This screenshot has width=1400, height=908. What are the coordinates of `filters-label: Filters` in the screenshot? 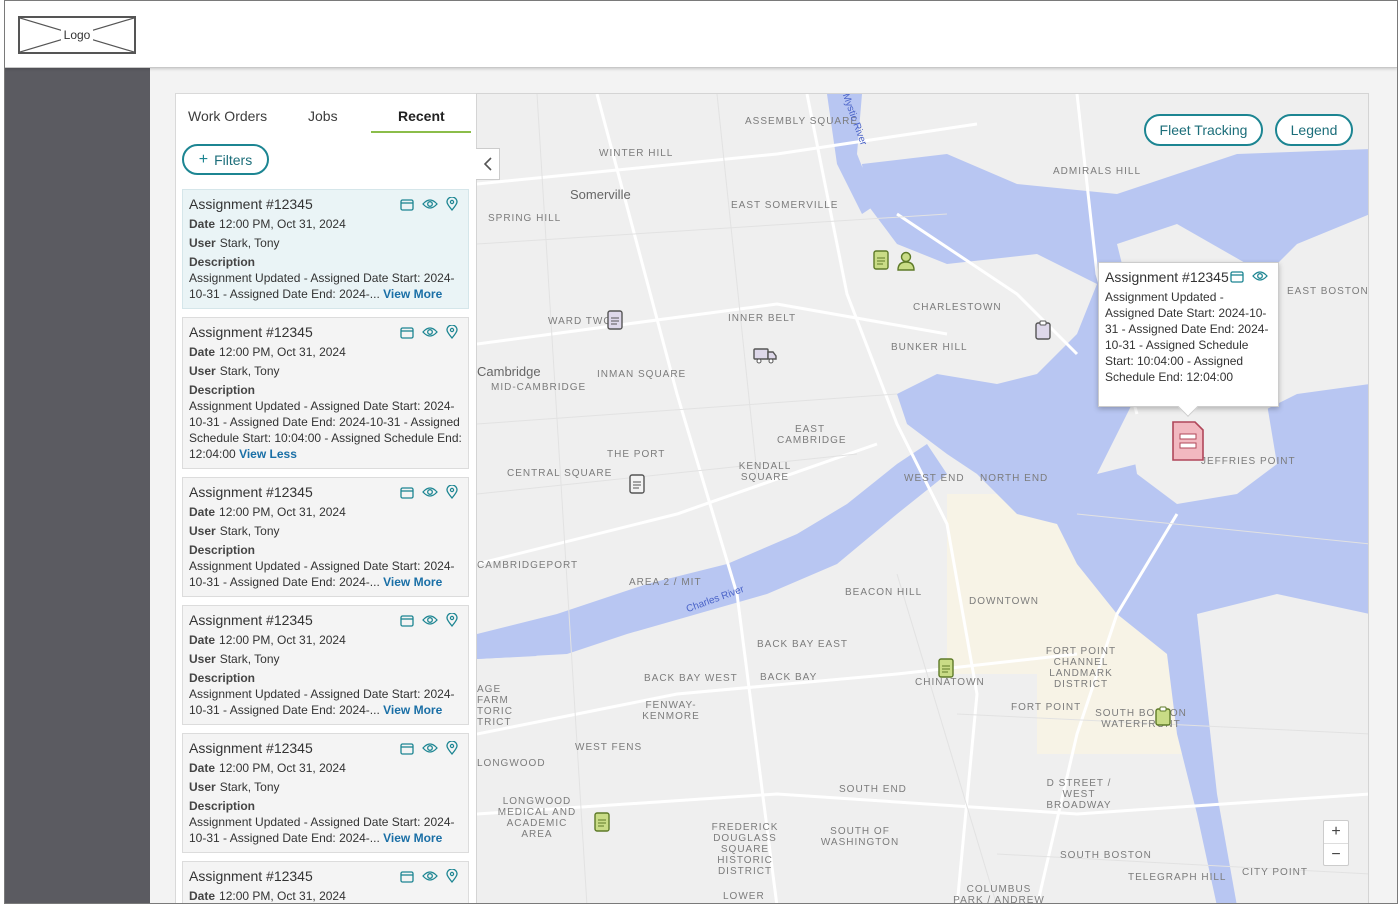 It's located at (233, 159).